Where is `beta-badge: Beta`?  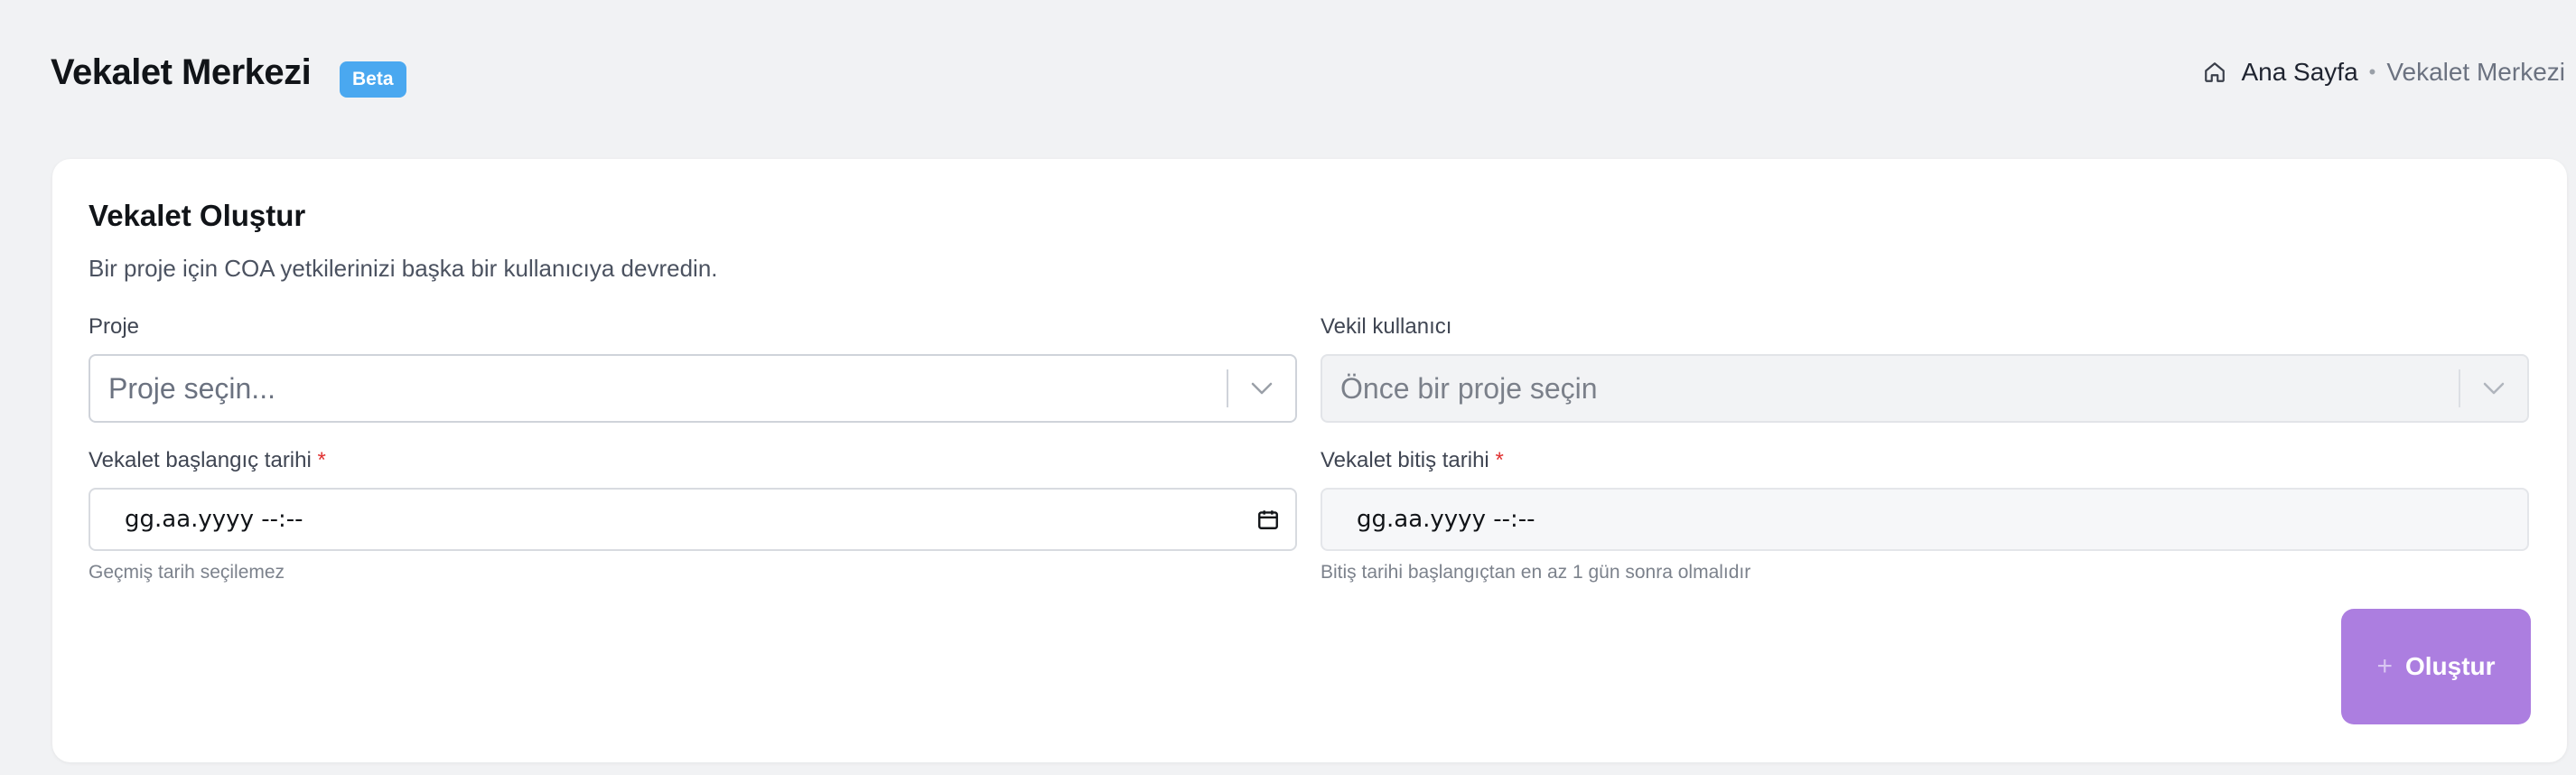 beta-badge: Beta is located at coordinates (373, 79).